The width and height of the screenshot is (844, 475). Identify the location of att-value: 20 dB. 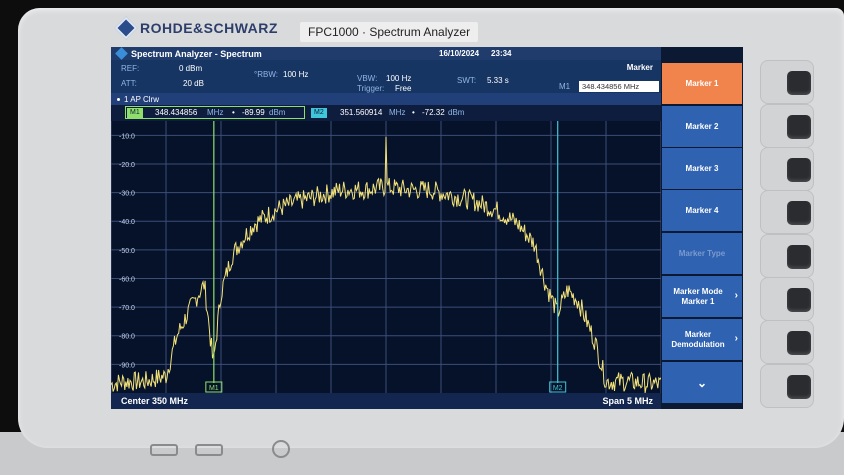
(193, 83).